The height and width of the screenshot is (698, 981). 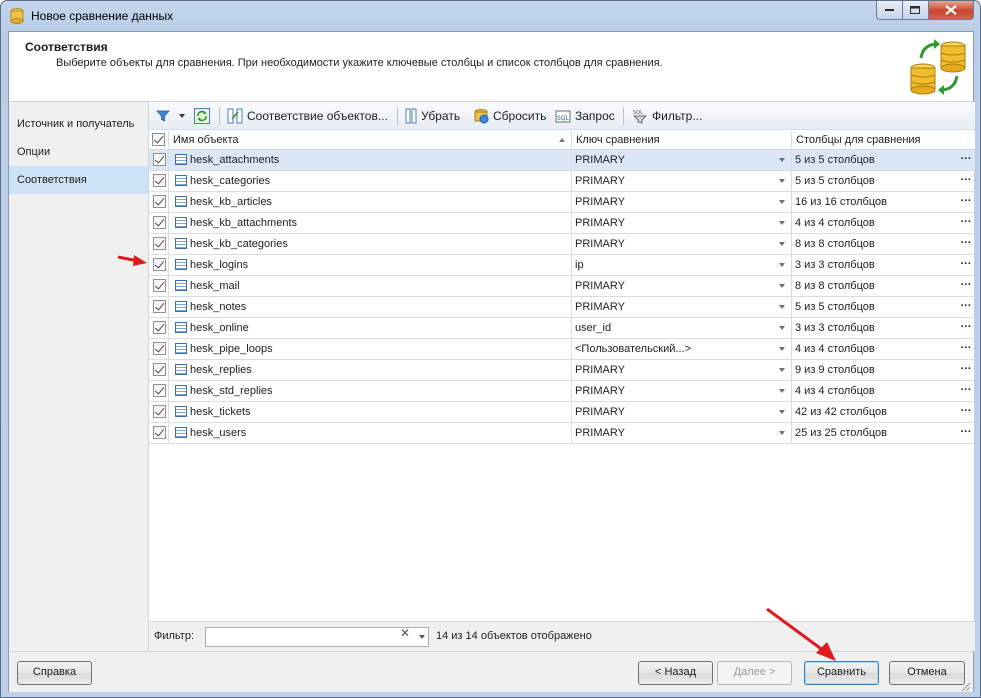 I want to click on back-button: < Назад, so click(x=675, y=673).